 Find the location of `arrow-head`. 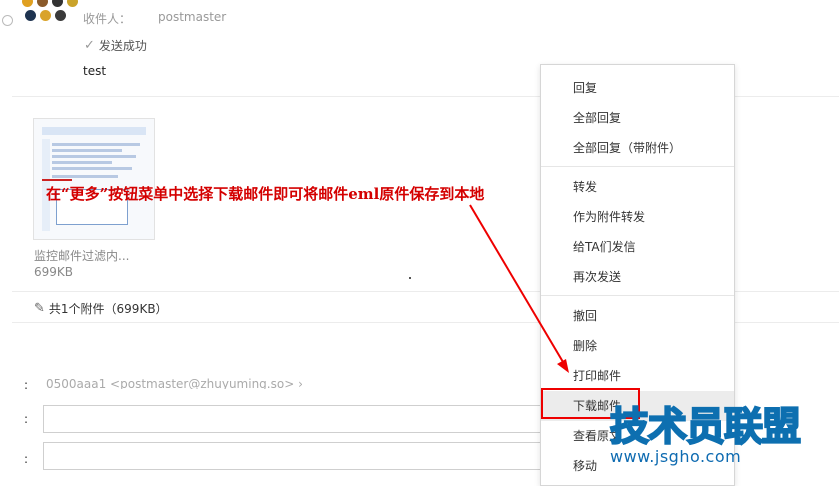

arrow-head is located at coordinates (563, 366).